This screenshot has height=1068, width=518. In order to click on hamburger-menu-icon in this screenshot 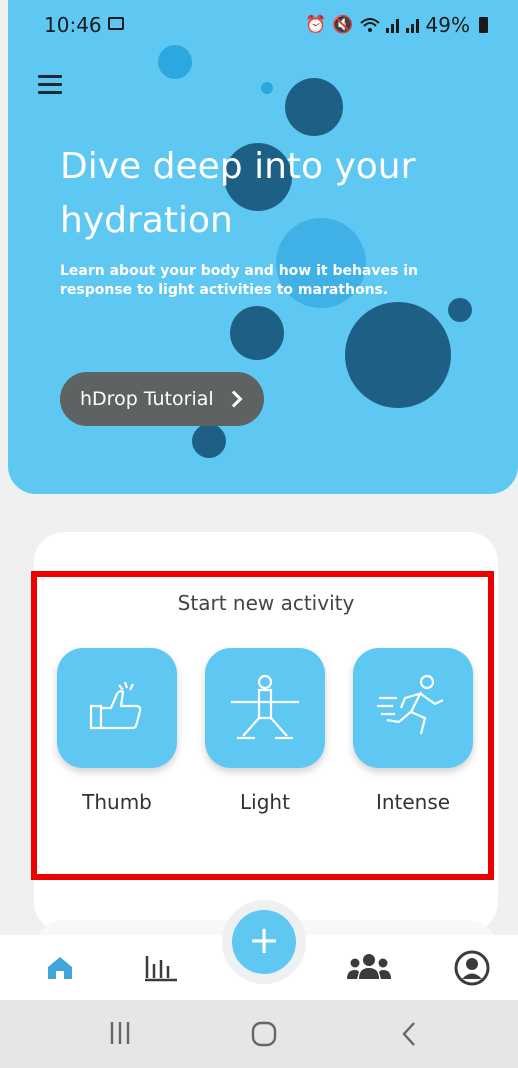, I will do `click(50, 85)`.